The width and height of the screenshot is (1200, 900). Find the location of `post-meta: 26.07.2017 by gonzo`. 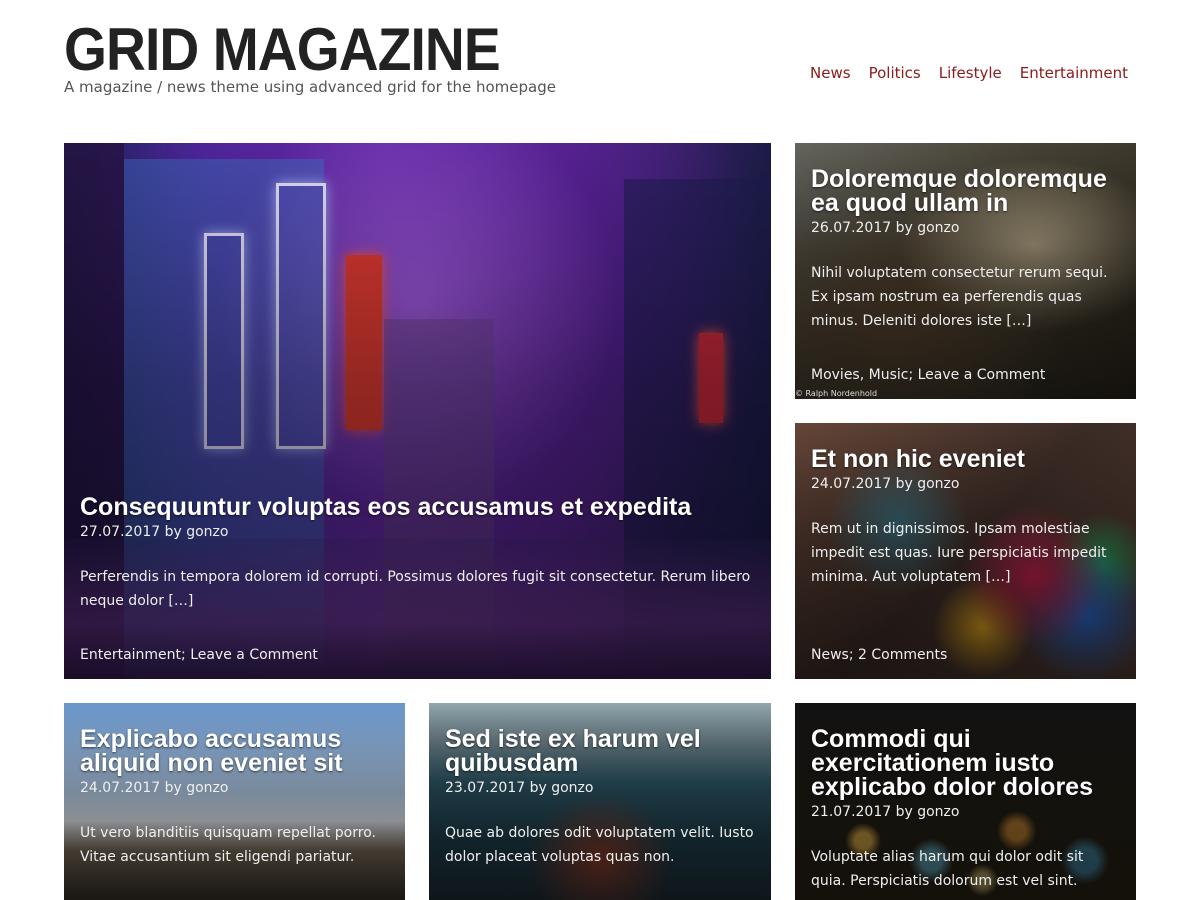

post-meta: 26.07.2017 by gonzo is located at coordinates (885, 228).